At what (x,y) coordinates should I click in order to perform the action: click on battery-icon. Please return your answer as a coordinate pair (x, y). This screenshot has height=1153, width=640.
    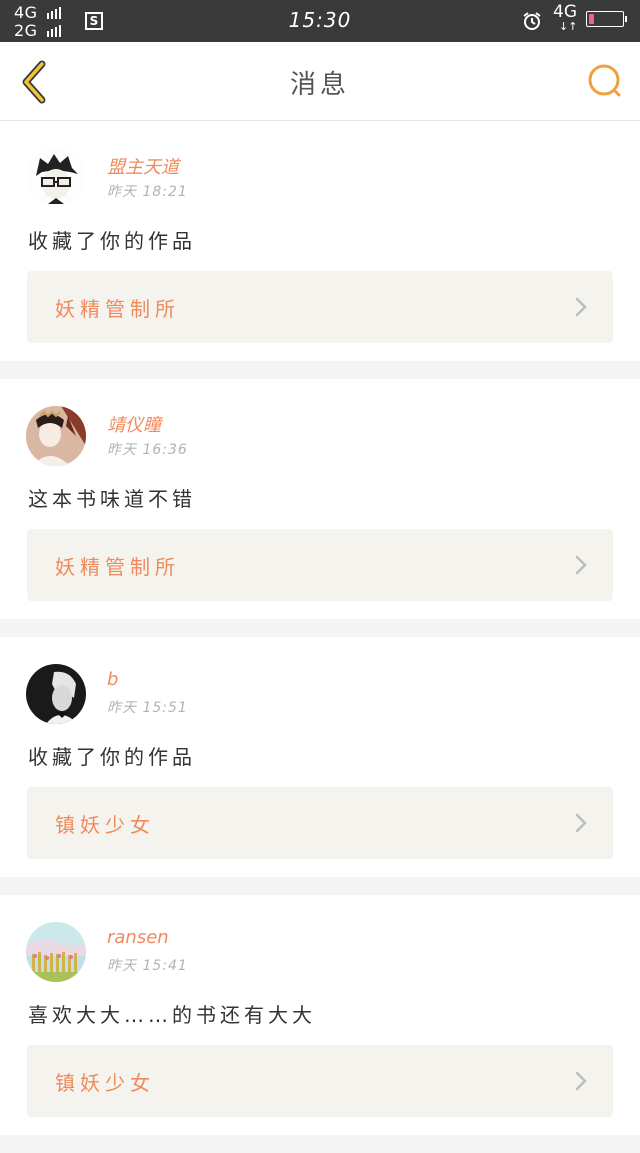
    Looking at the image, I should click on (606, 19).